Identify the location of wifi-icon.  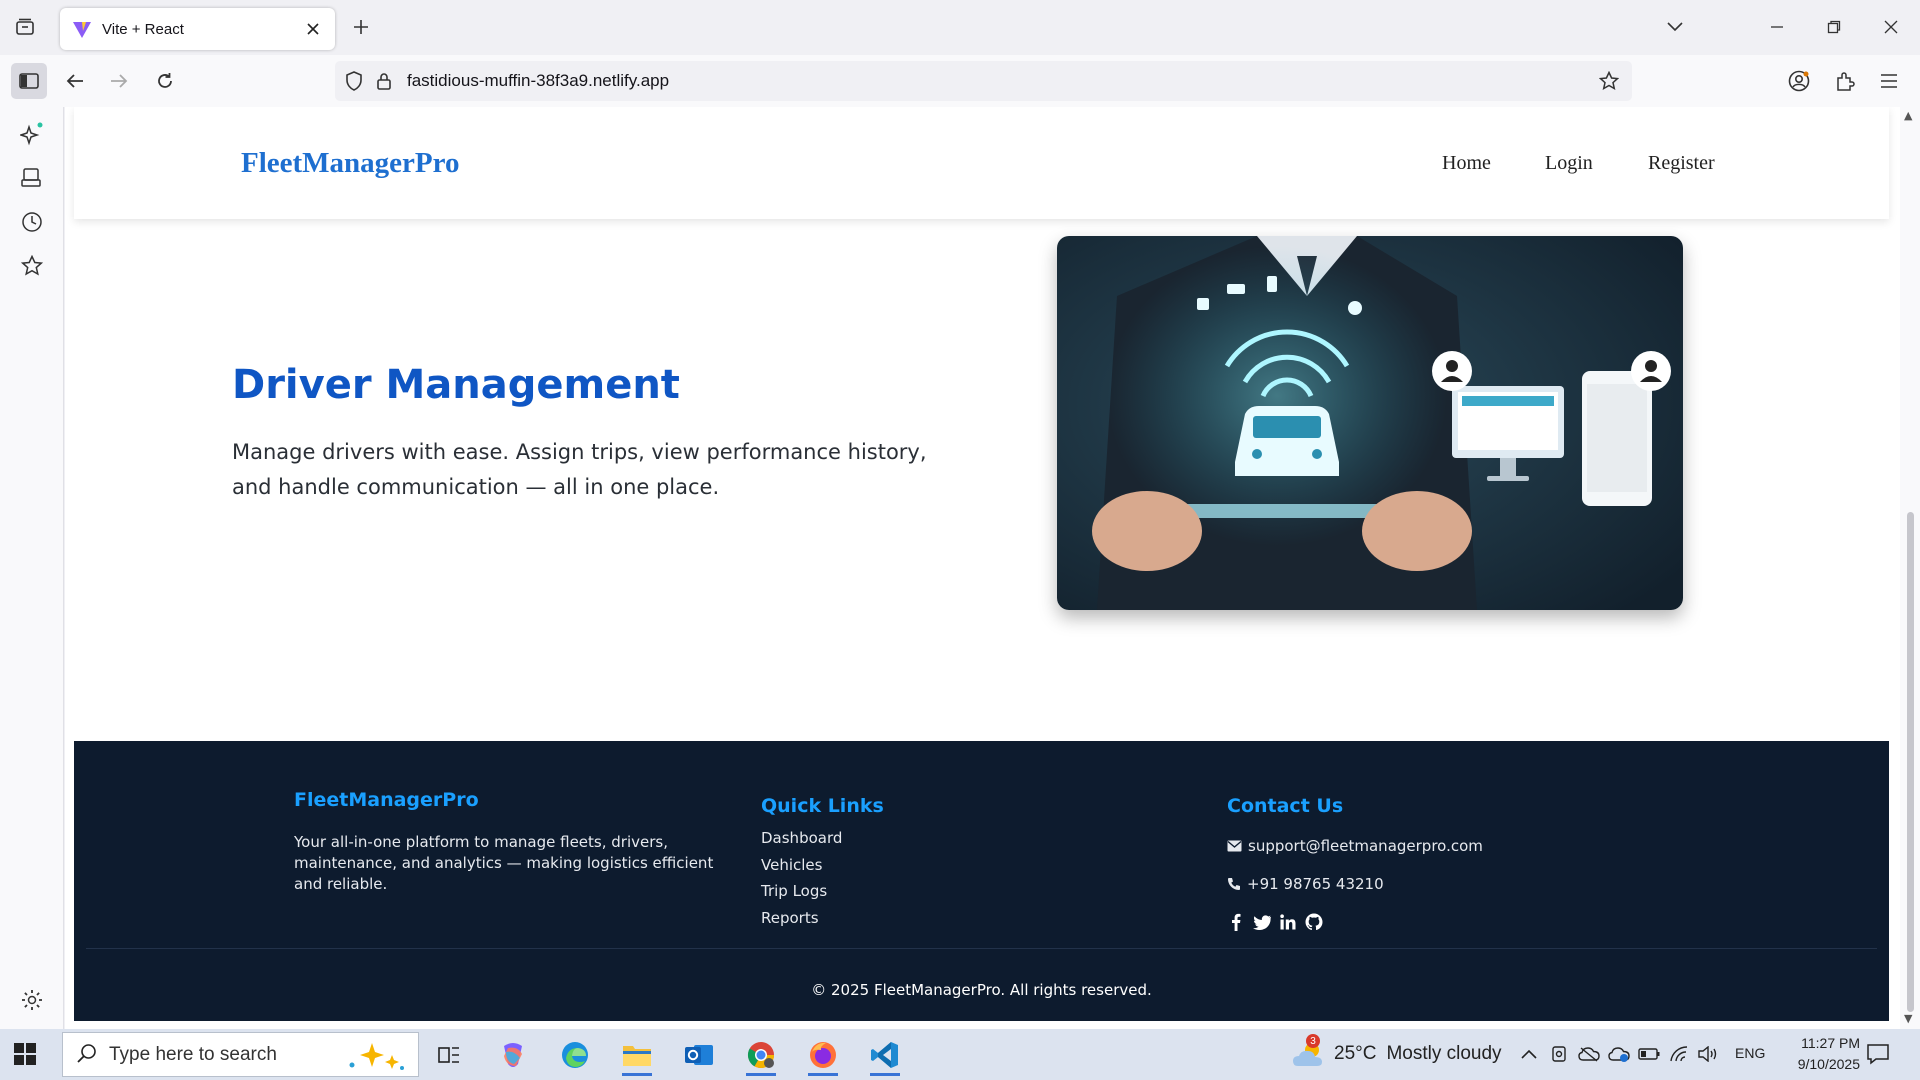
(1679, 1054).